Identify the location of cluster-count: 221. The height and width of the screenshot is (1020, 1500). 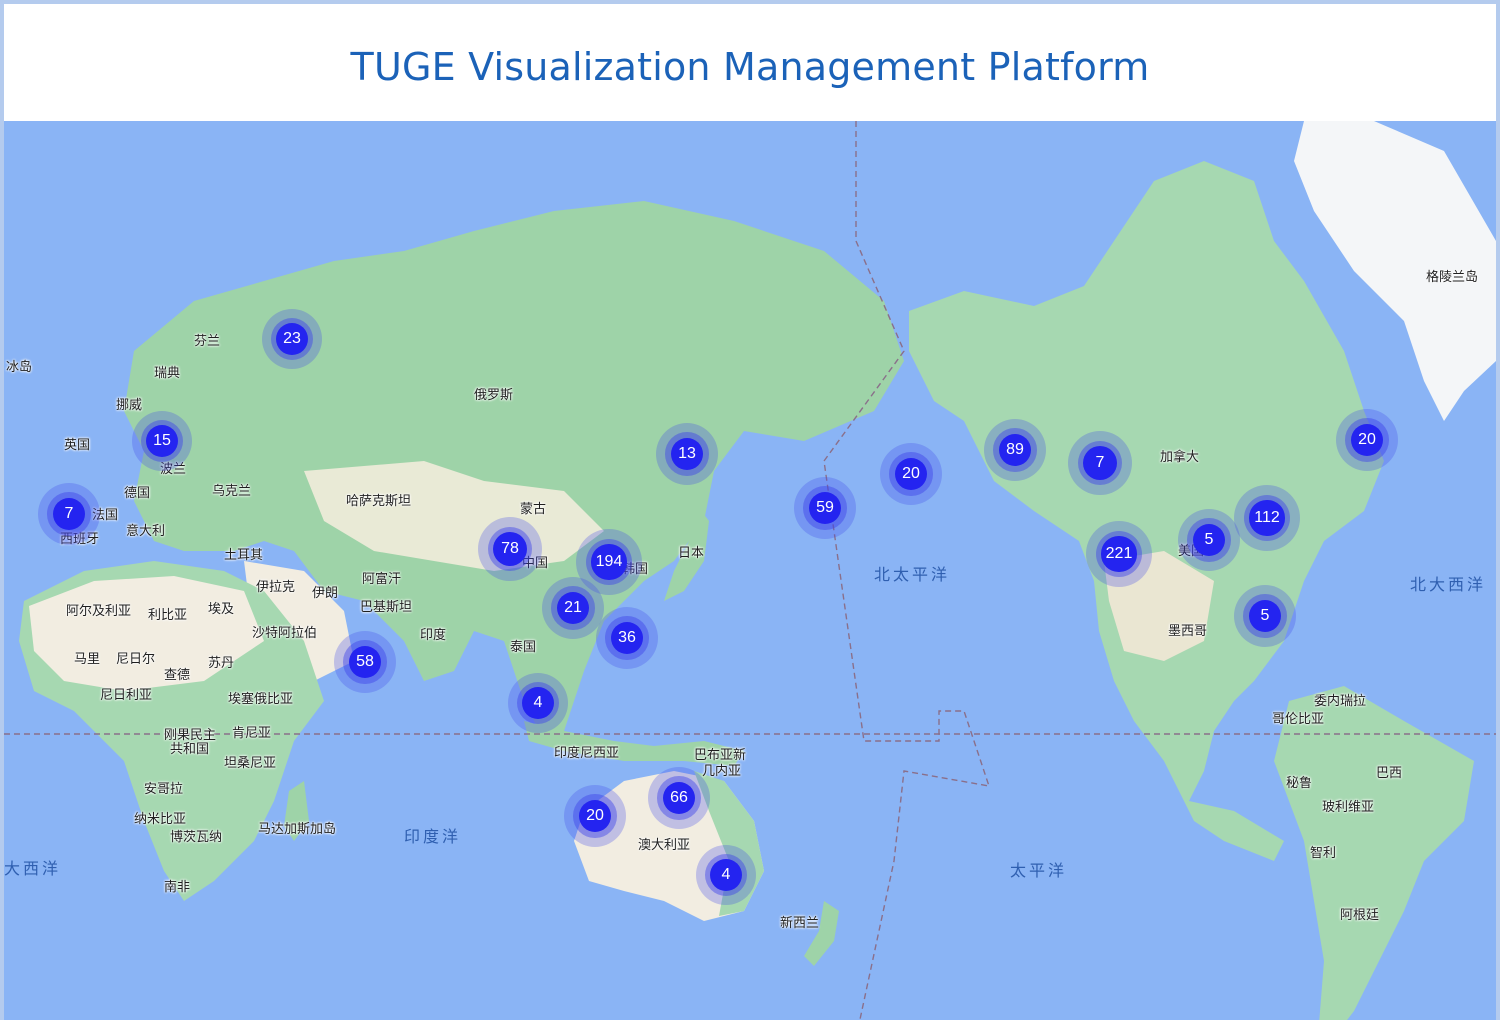
(1119, 554).